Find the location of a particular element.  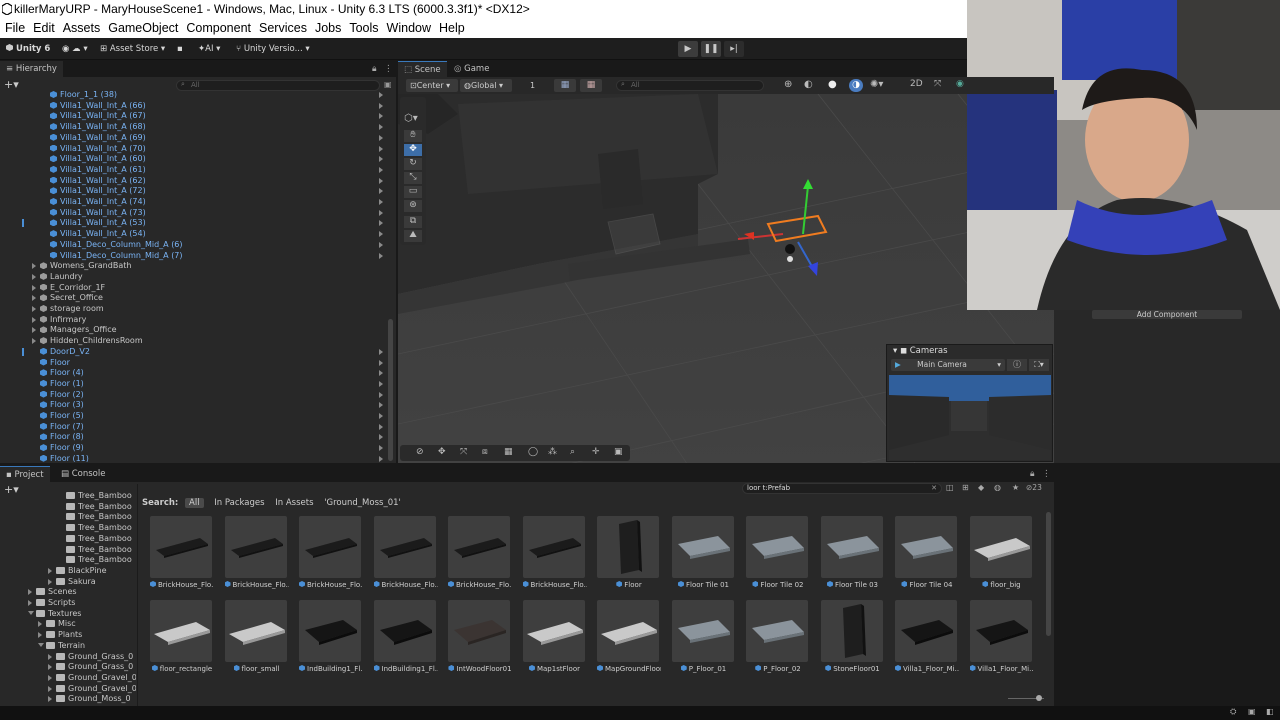

hierarchy-item: Floor (4) is located at coordinates (190, 373).